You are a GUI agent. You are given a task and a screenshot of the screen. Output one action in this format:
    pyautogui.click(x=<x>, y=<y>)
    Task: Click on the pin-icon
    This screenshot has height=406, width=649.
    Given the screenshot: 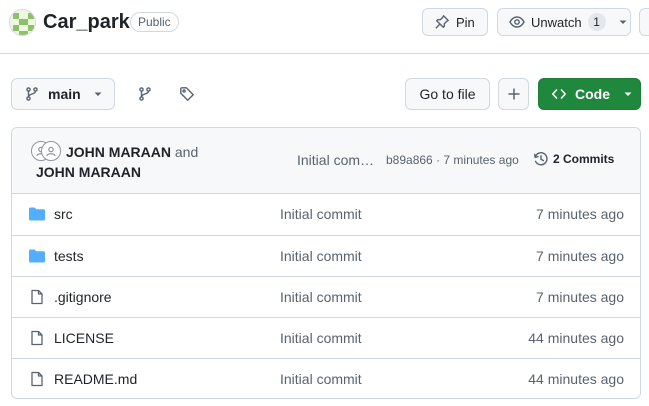 What is the action you would take?
    pyautogui.click(x=442, y=22)
    